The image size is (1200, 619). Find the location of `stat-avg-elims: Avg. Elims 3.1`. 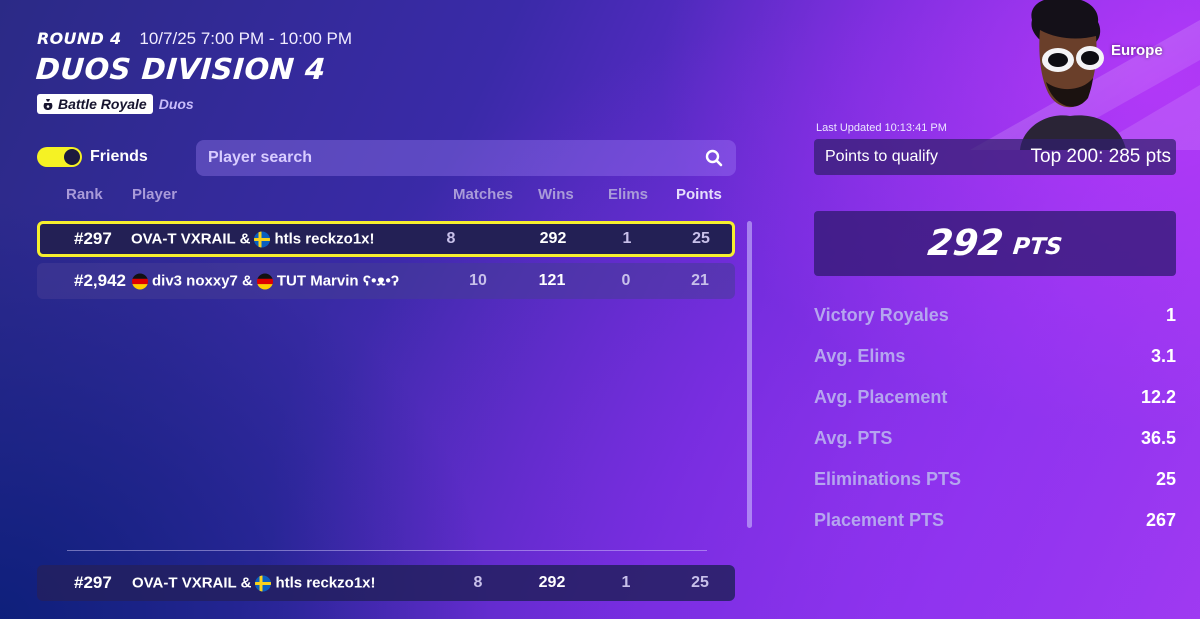

stat-avg-elims: Avg. Elims 3.1 is located at coordinates (995, 358).